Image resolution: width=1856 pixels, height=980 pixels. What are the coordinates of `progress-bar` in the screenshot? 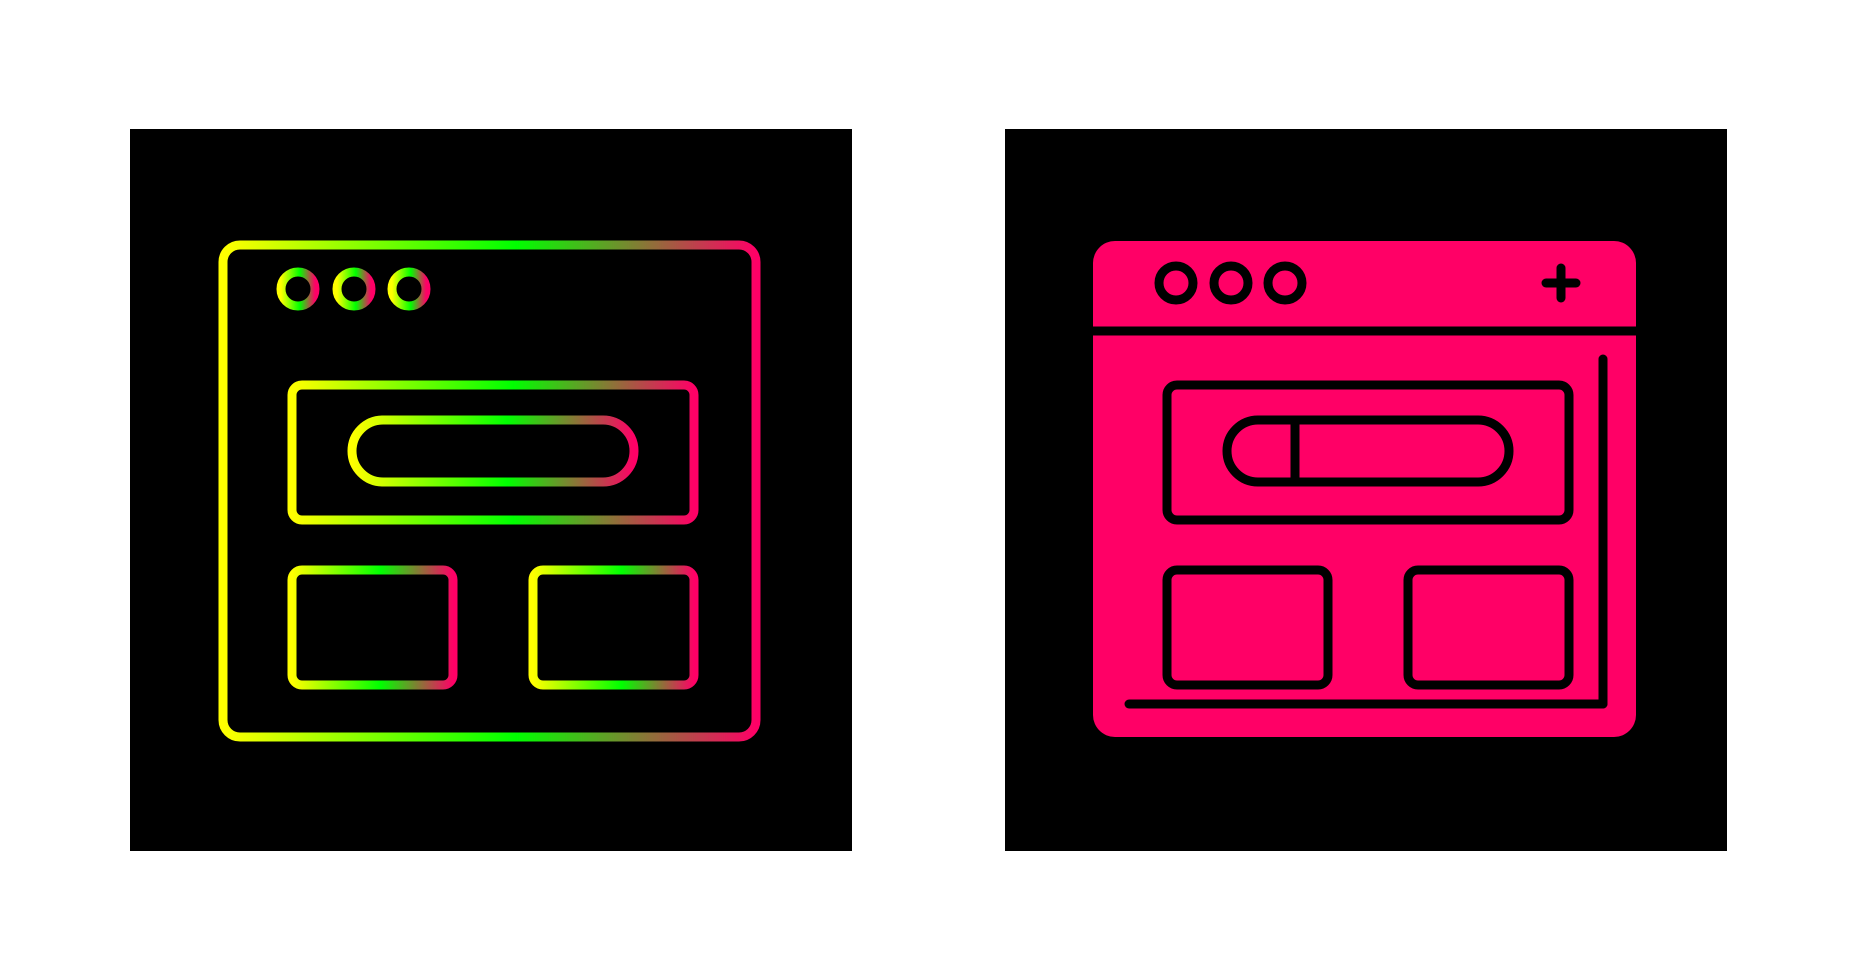 It's located at (493, 451).